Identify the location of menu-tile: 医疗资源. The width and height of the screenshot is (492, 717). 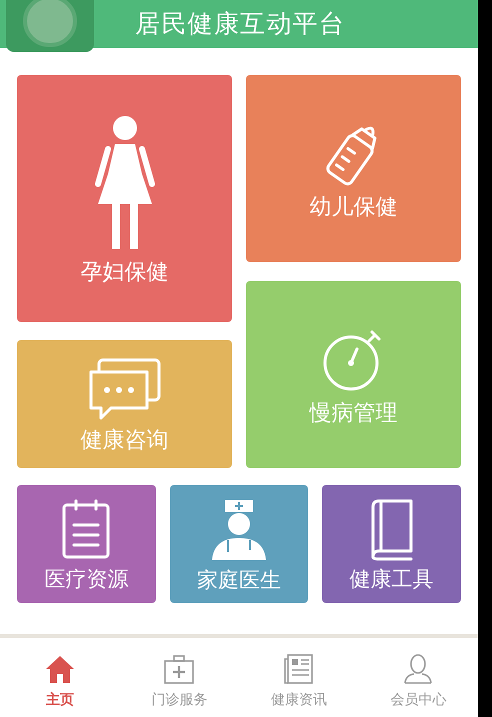
(86, 544).